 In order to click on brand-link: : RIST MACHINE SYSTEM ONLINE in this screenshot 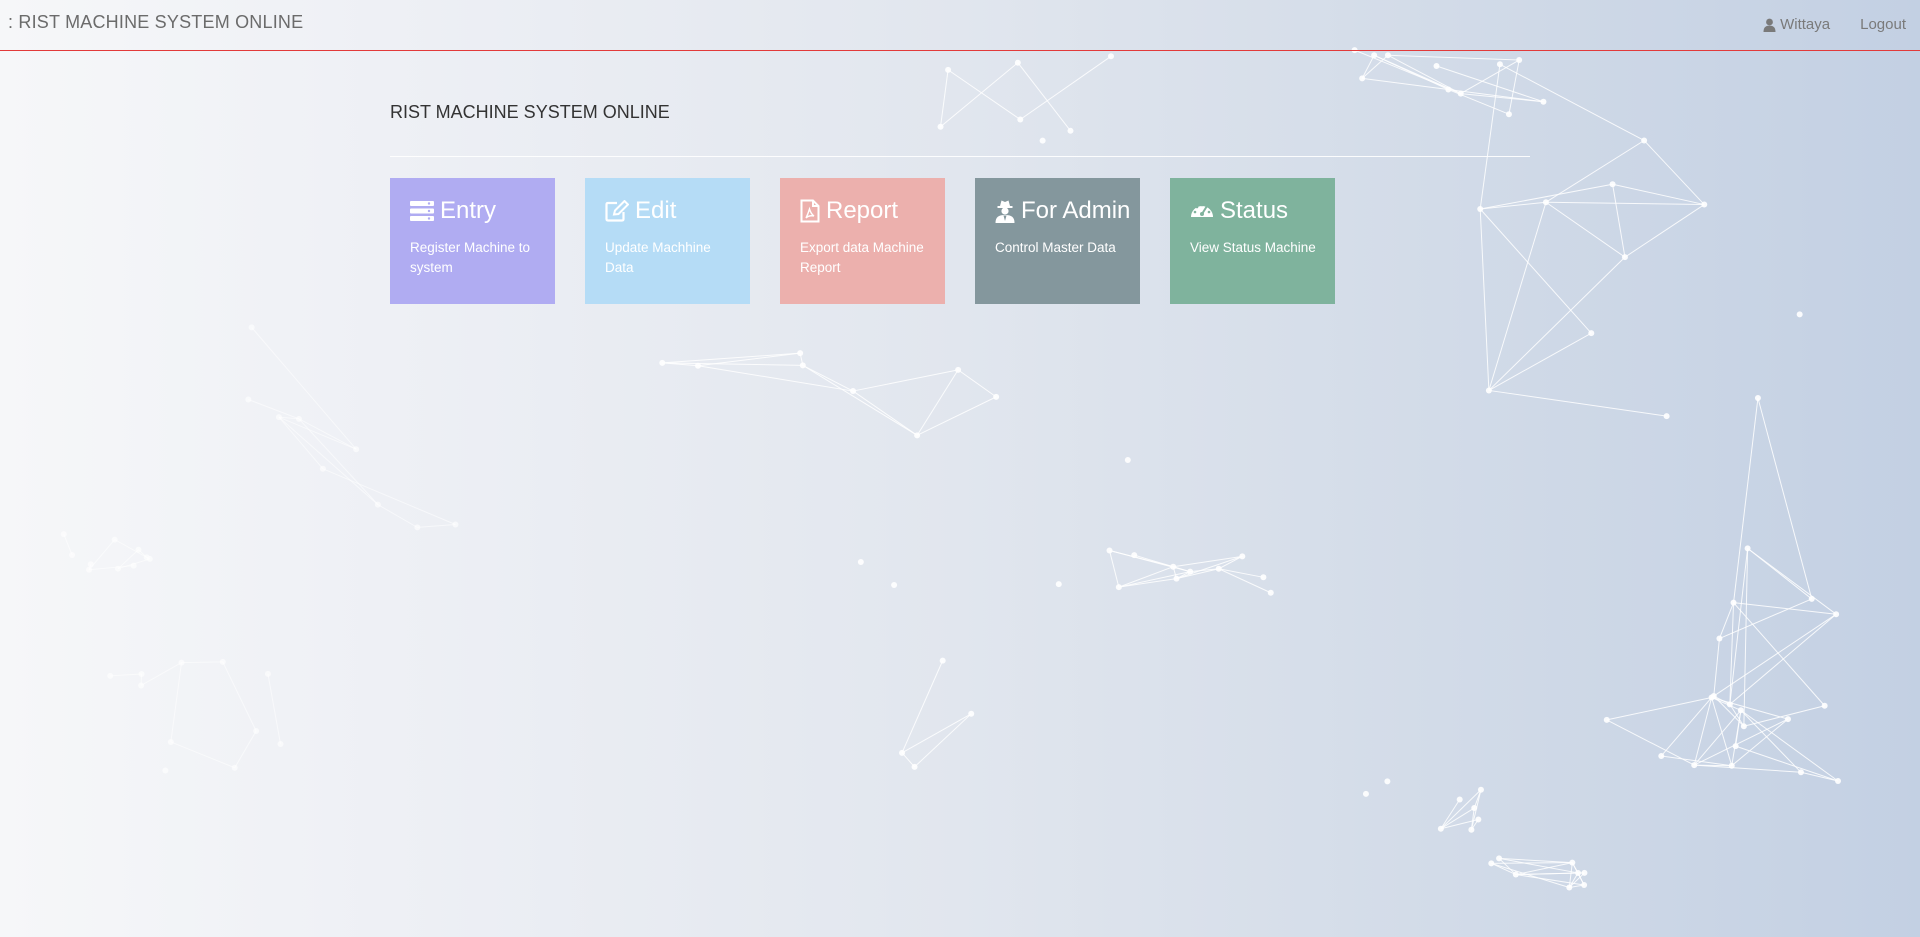, I will do `click(155, 22)`.